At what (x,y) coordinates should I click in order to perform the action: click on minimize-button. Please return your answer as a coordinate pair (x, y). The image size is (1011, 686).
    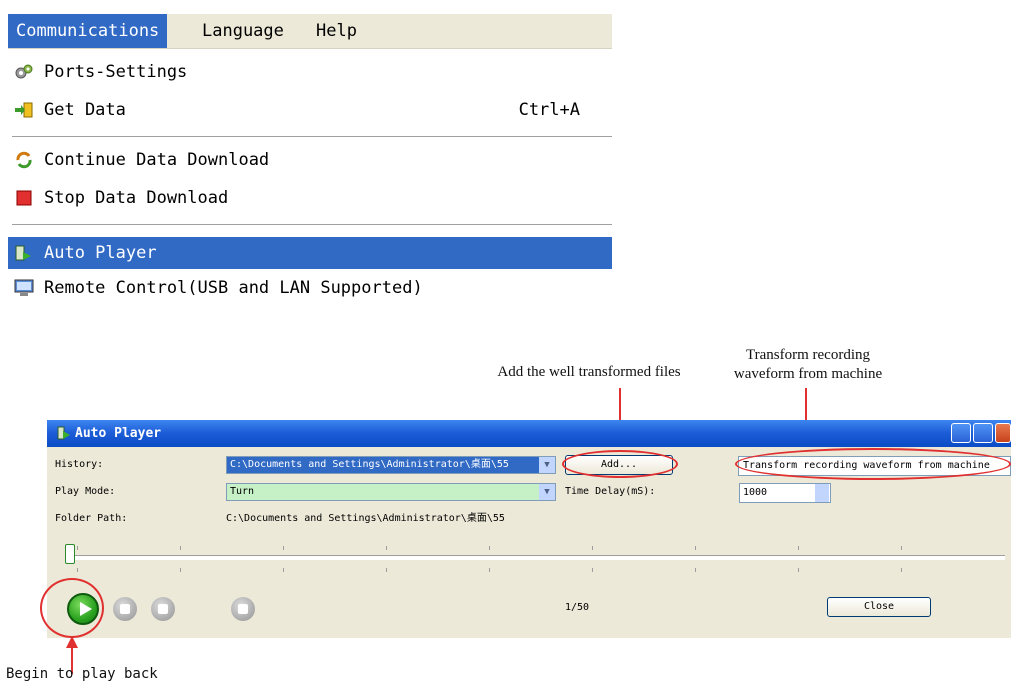
    Looking at the image, I should click on (961, 433).